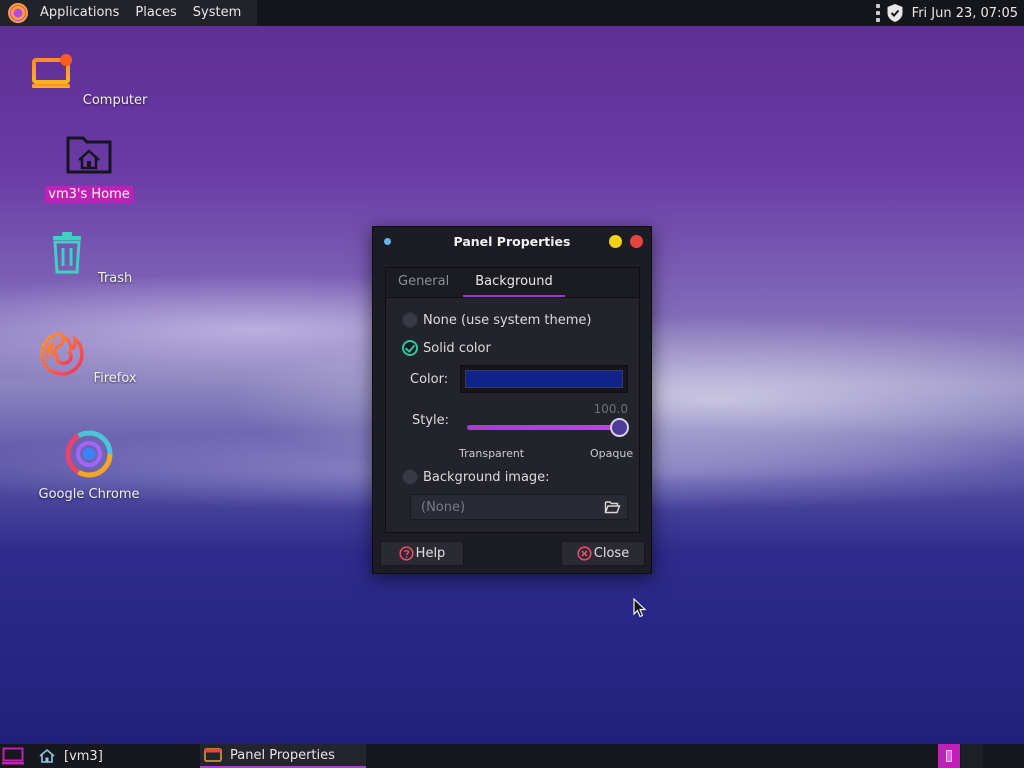  I want to click on tab-general: General, so click(423, 282).